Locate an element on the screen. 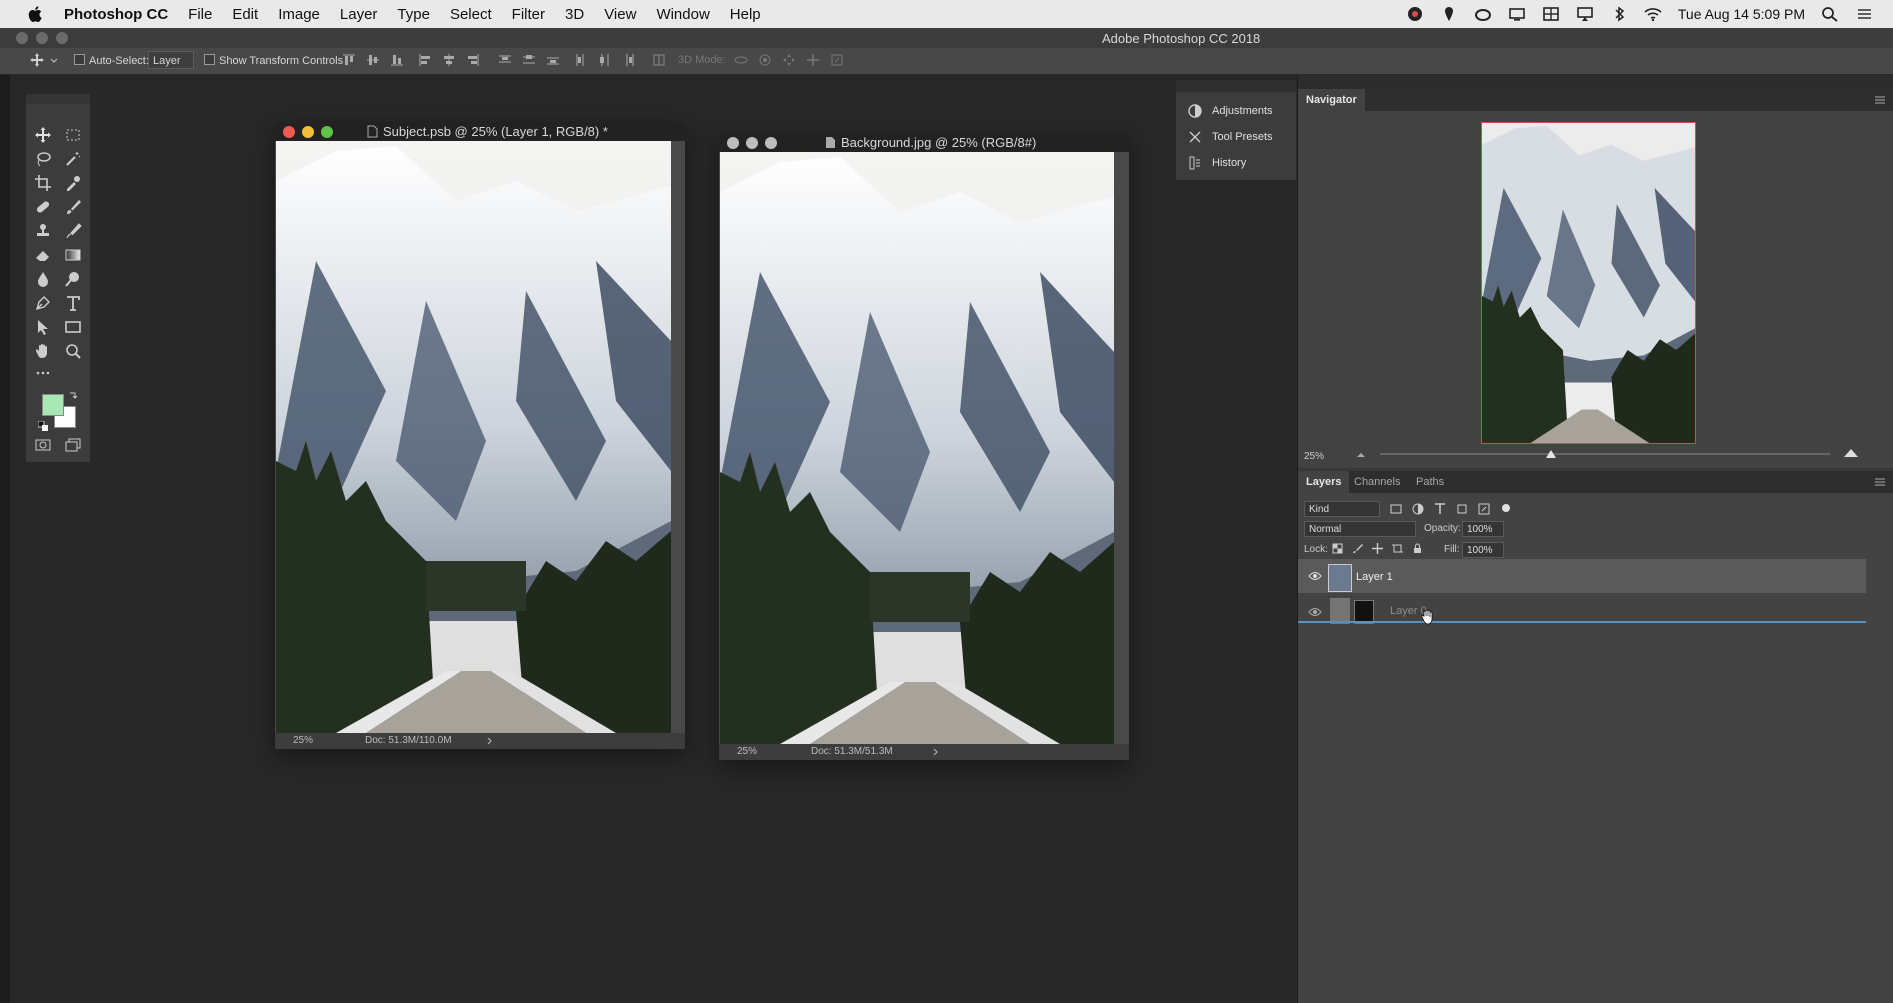 The image size is (1893, 1003). type-tool-icon is located at coordinates (73, 303).